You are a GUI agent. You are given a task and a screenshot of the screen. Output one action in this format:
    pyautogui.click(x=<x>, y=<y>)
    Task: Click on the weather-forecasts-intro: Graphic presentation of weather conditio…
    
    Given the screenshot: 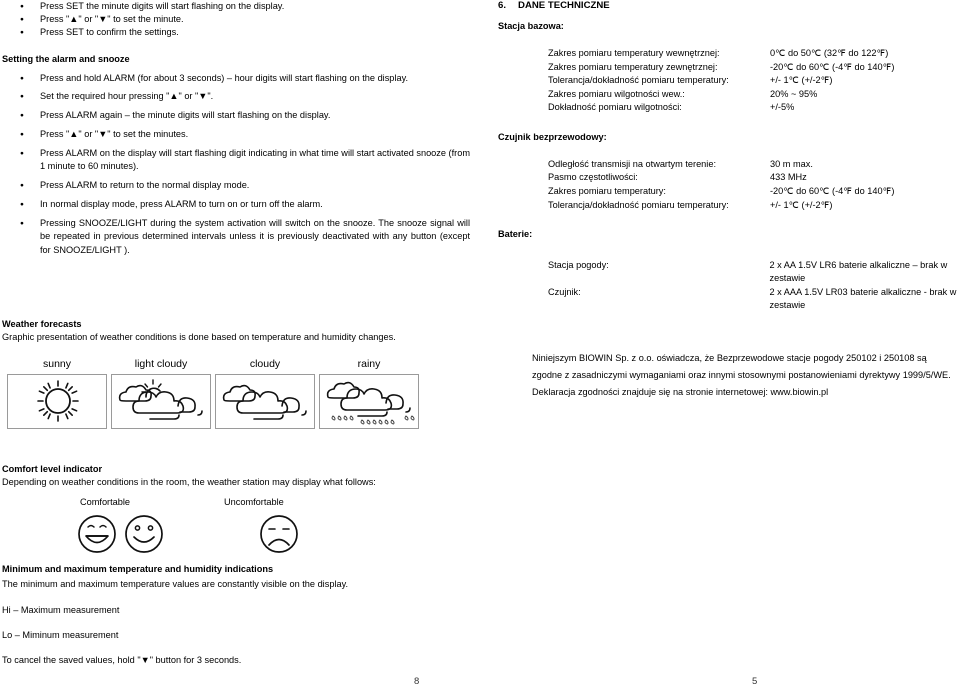 What is the action you would take?
    pyautogui.click(x=199, y=336)
    